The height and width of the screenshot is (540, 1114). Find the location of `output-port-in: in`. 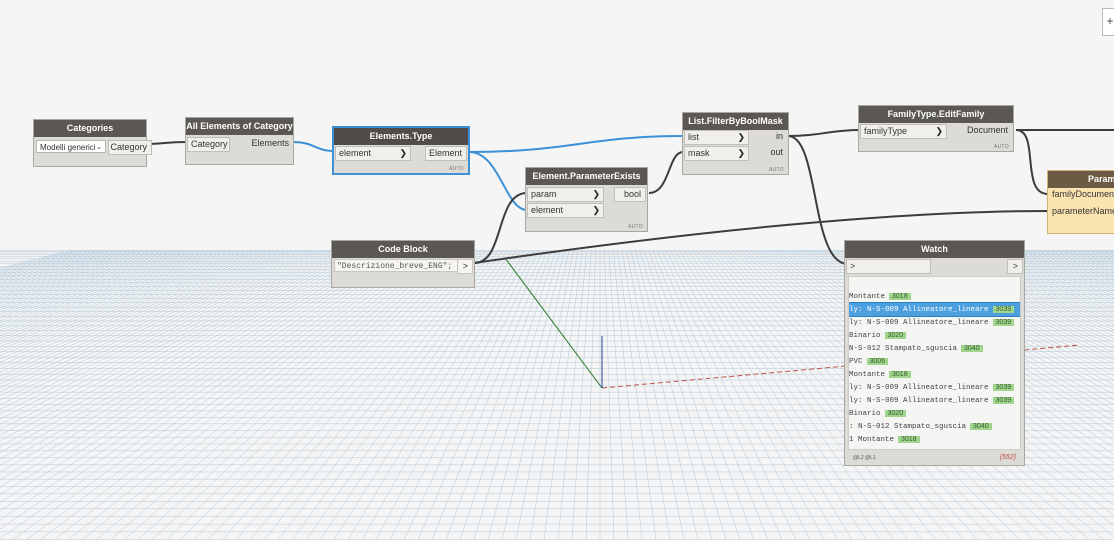

output-port-in: in is located at coordinates (774, 136).